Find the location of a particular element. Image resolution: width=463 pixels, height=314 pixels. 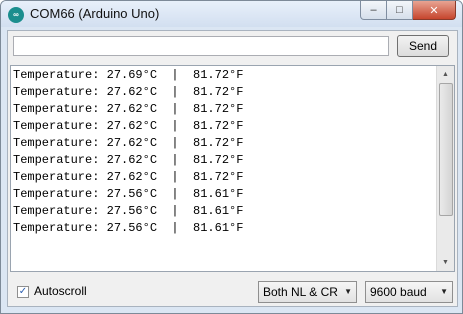

window-title: COM66 (Arduino Uno) is located at coordinates (95, 13).